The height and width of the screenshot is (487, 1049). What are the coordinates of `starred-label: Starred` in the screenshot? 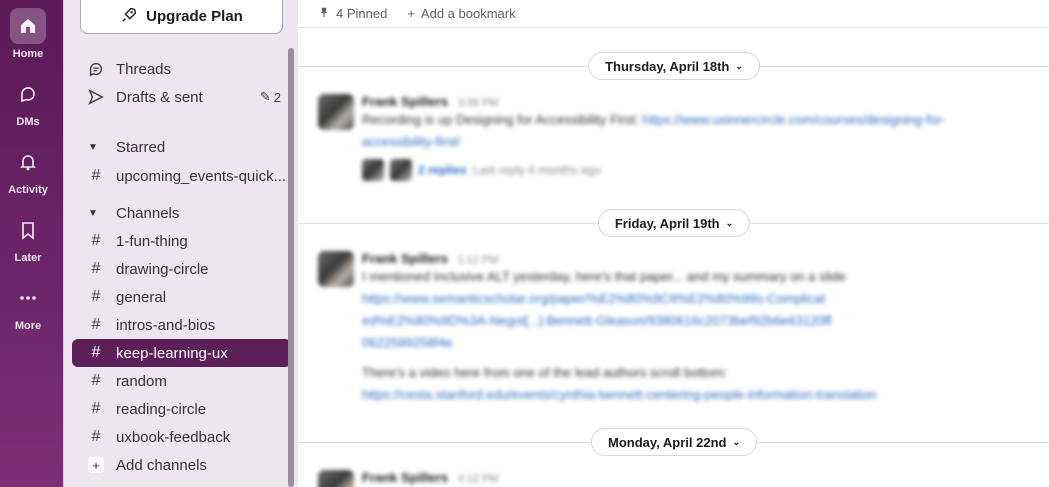 It's located at (141, 147).